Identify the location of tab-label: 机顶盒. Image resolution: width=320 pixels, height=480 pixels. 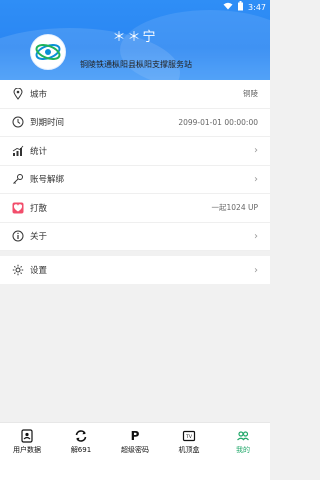
(189, 450).